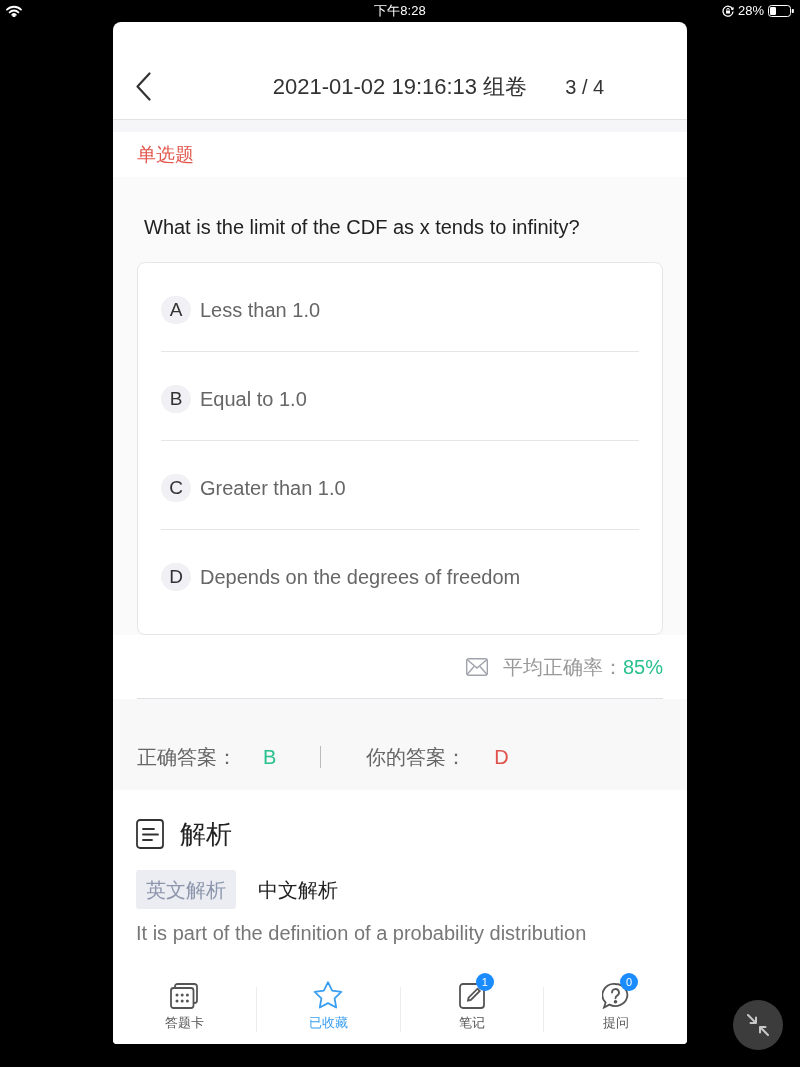  I want to click on nav-tab: 0 提问, so click(615, 1009).